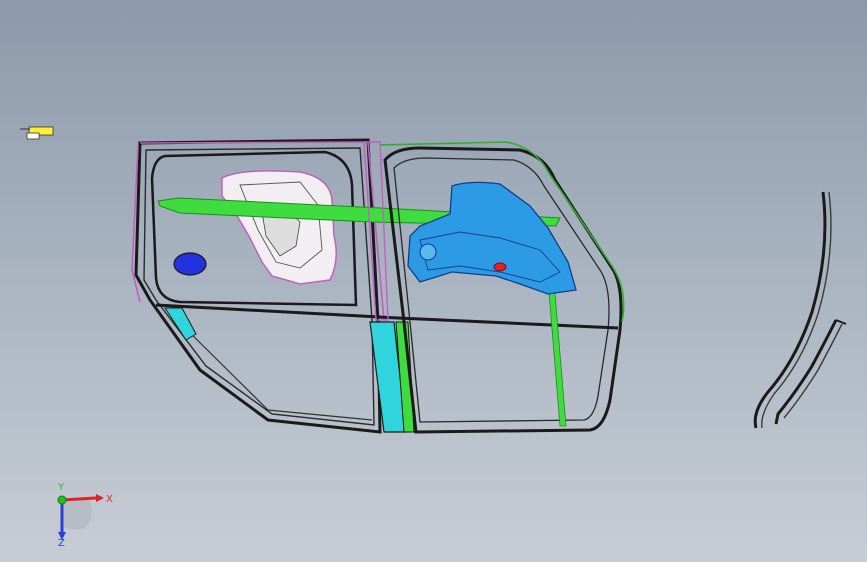 This screenshot has height=562, width=867. Describe the element at coordinates (557, 353) in the screenshot. I see `rear-guide-rail` at that location.